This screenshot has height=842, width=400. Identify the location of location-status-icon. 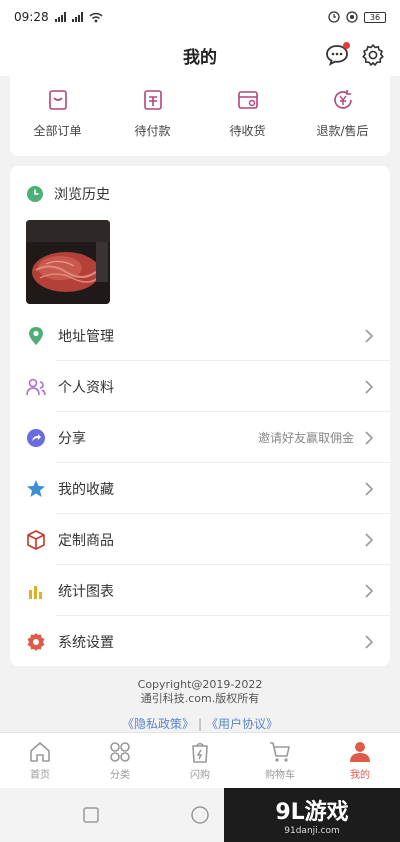
(352, 17).